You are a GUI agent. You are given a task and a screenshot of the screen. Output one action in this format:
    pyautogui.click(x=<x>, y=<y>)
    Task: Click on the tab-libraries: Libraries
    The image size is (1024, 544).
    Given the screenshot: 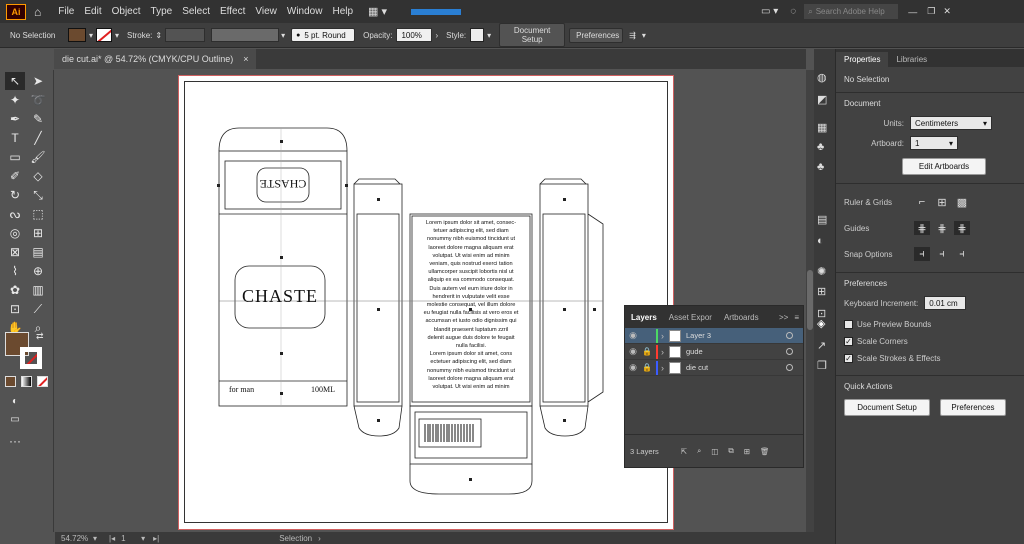 What is the action you would take?
    pyautogui.click(x=911, y=59)
    